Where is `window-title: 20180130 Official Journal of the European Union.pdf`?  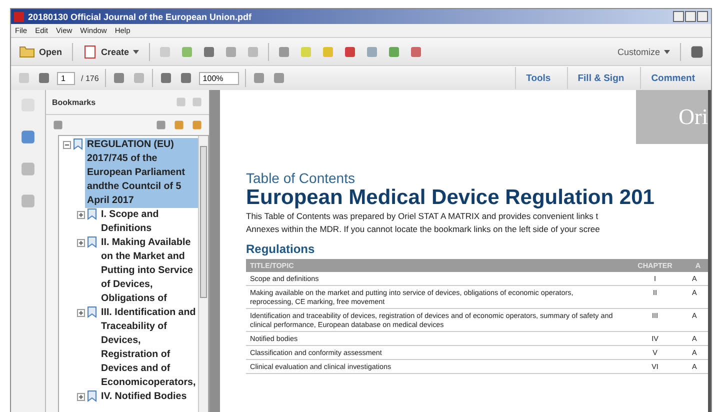 window-title: 20180130 Official Journal of the European Union.pdf is located at coordinates (140, 17).